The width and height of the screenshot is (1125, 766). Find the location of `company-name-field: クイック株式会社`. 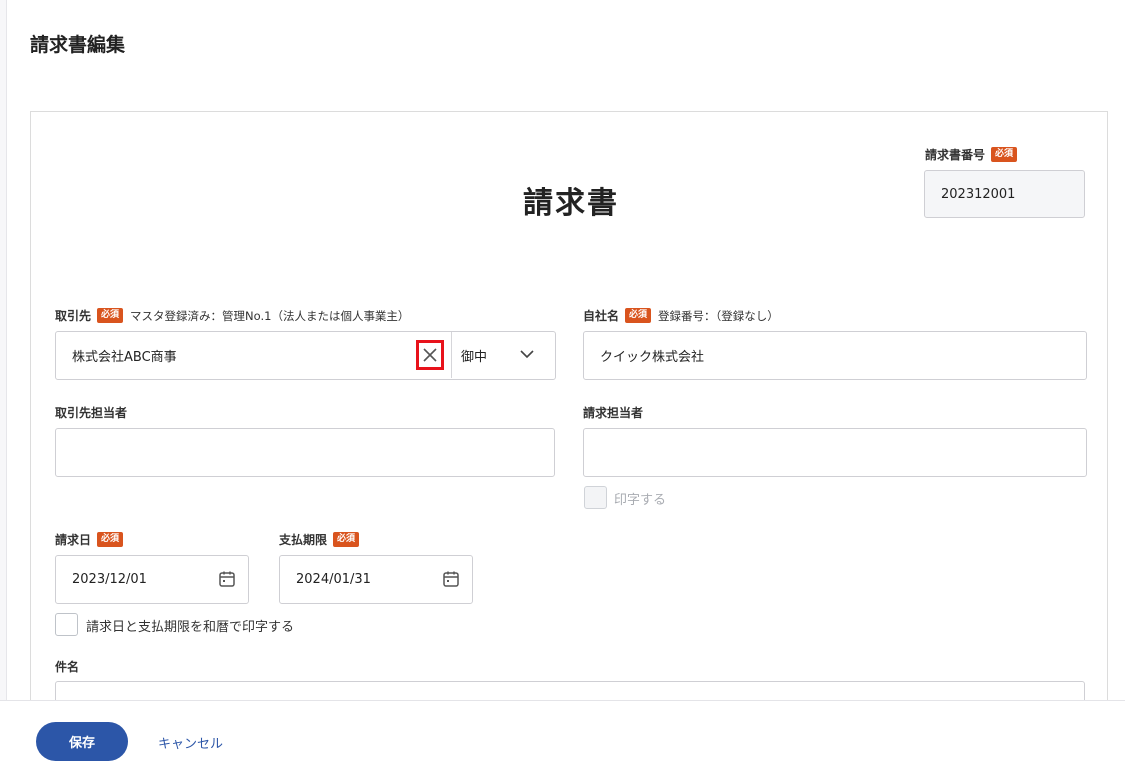

company-name-field: クイック株式会社 is located at coordinates (835, 355).